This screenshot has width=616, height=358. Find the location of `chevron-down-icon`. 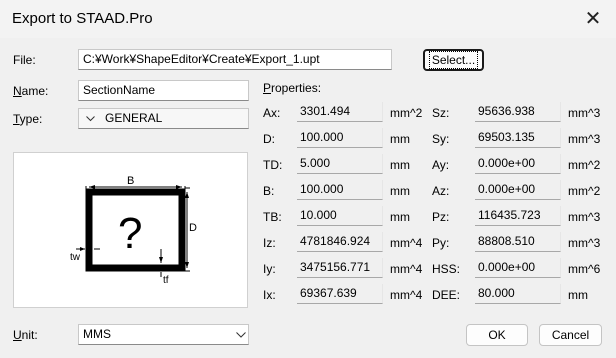

chevron-down-icon is located at coordinates (241, 335).